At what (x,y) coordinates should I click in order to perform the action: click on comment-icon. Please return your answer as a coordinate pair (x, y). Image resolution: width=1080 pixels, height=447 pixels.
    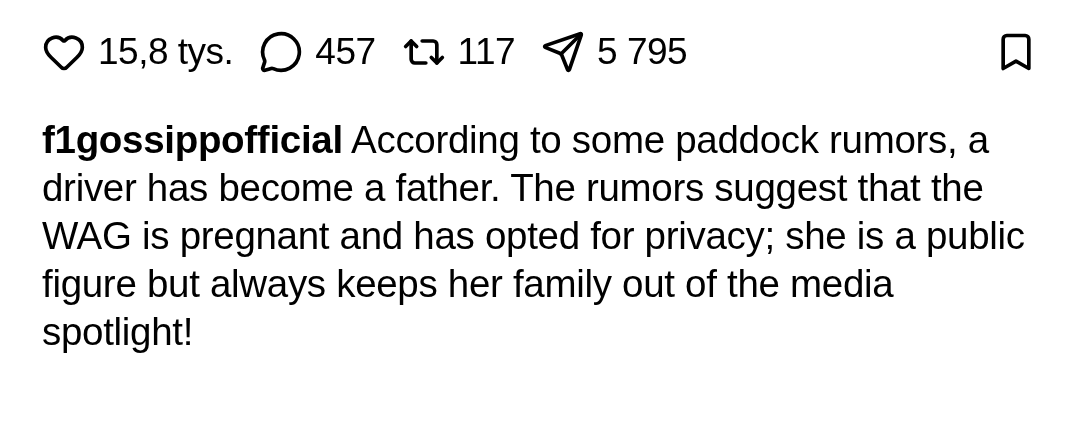
    Looking at the image, I should click on (281, 52).